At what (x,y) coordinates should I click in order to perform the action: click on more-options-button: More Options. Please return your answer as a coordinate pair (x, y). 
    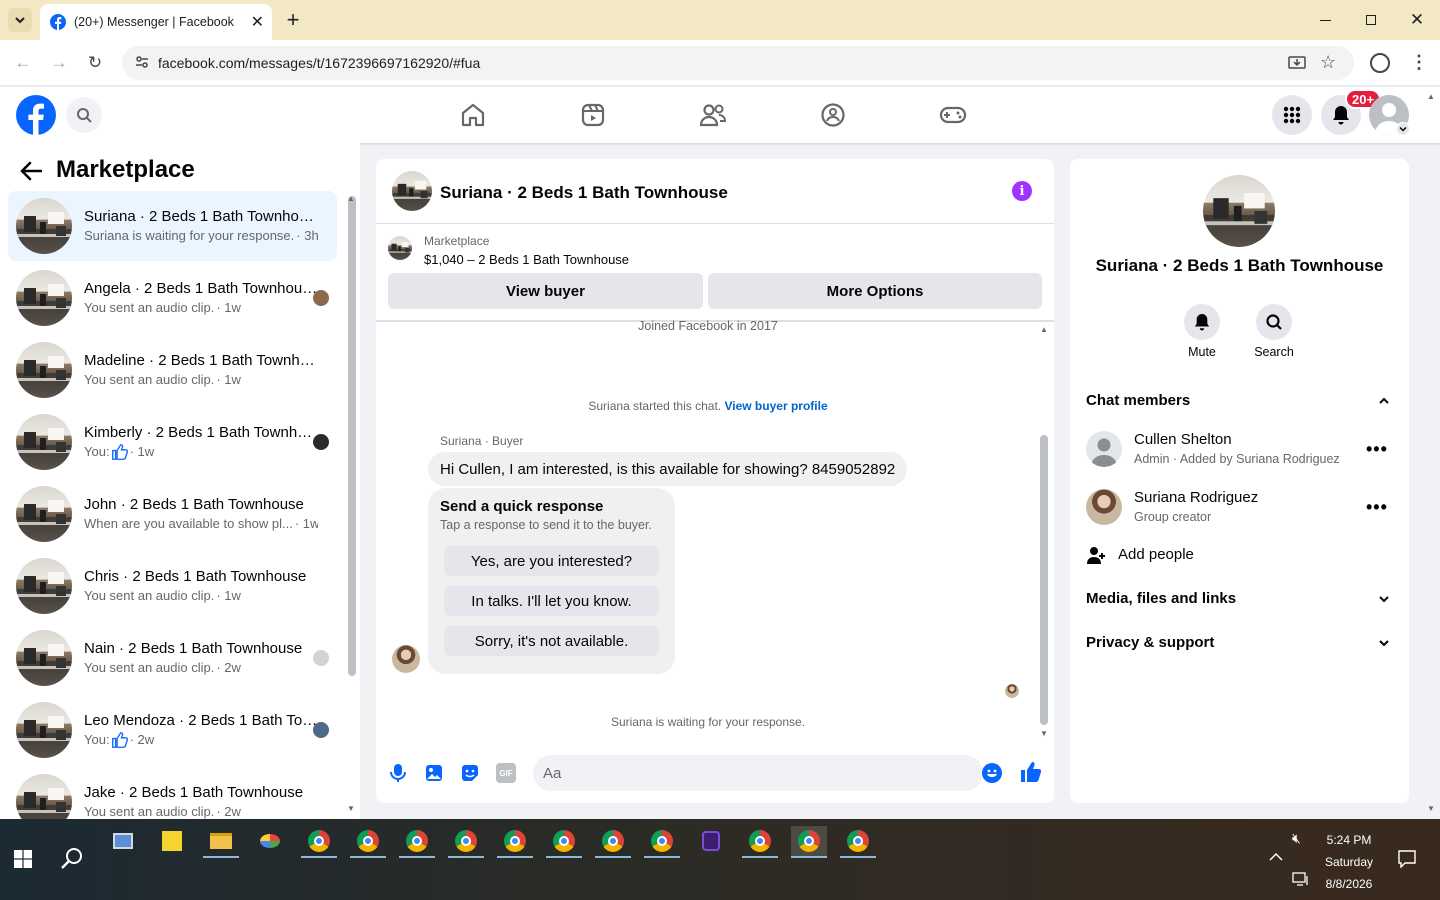
    Looking at the image, I should click on (875, 291).